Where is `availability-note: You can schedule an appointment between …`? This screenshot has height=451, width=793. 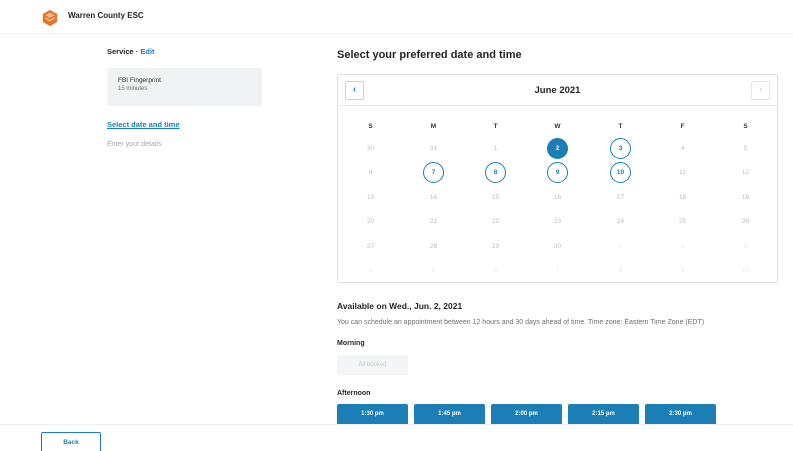 availability-note: You can schedule an appointment between … is located at coordinates (521, 322).